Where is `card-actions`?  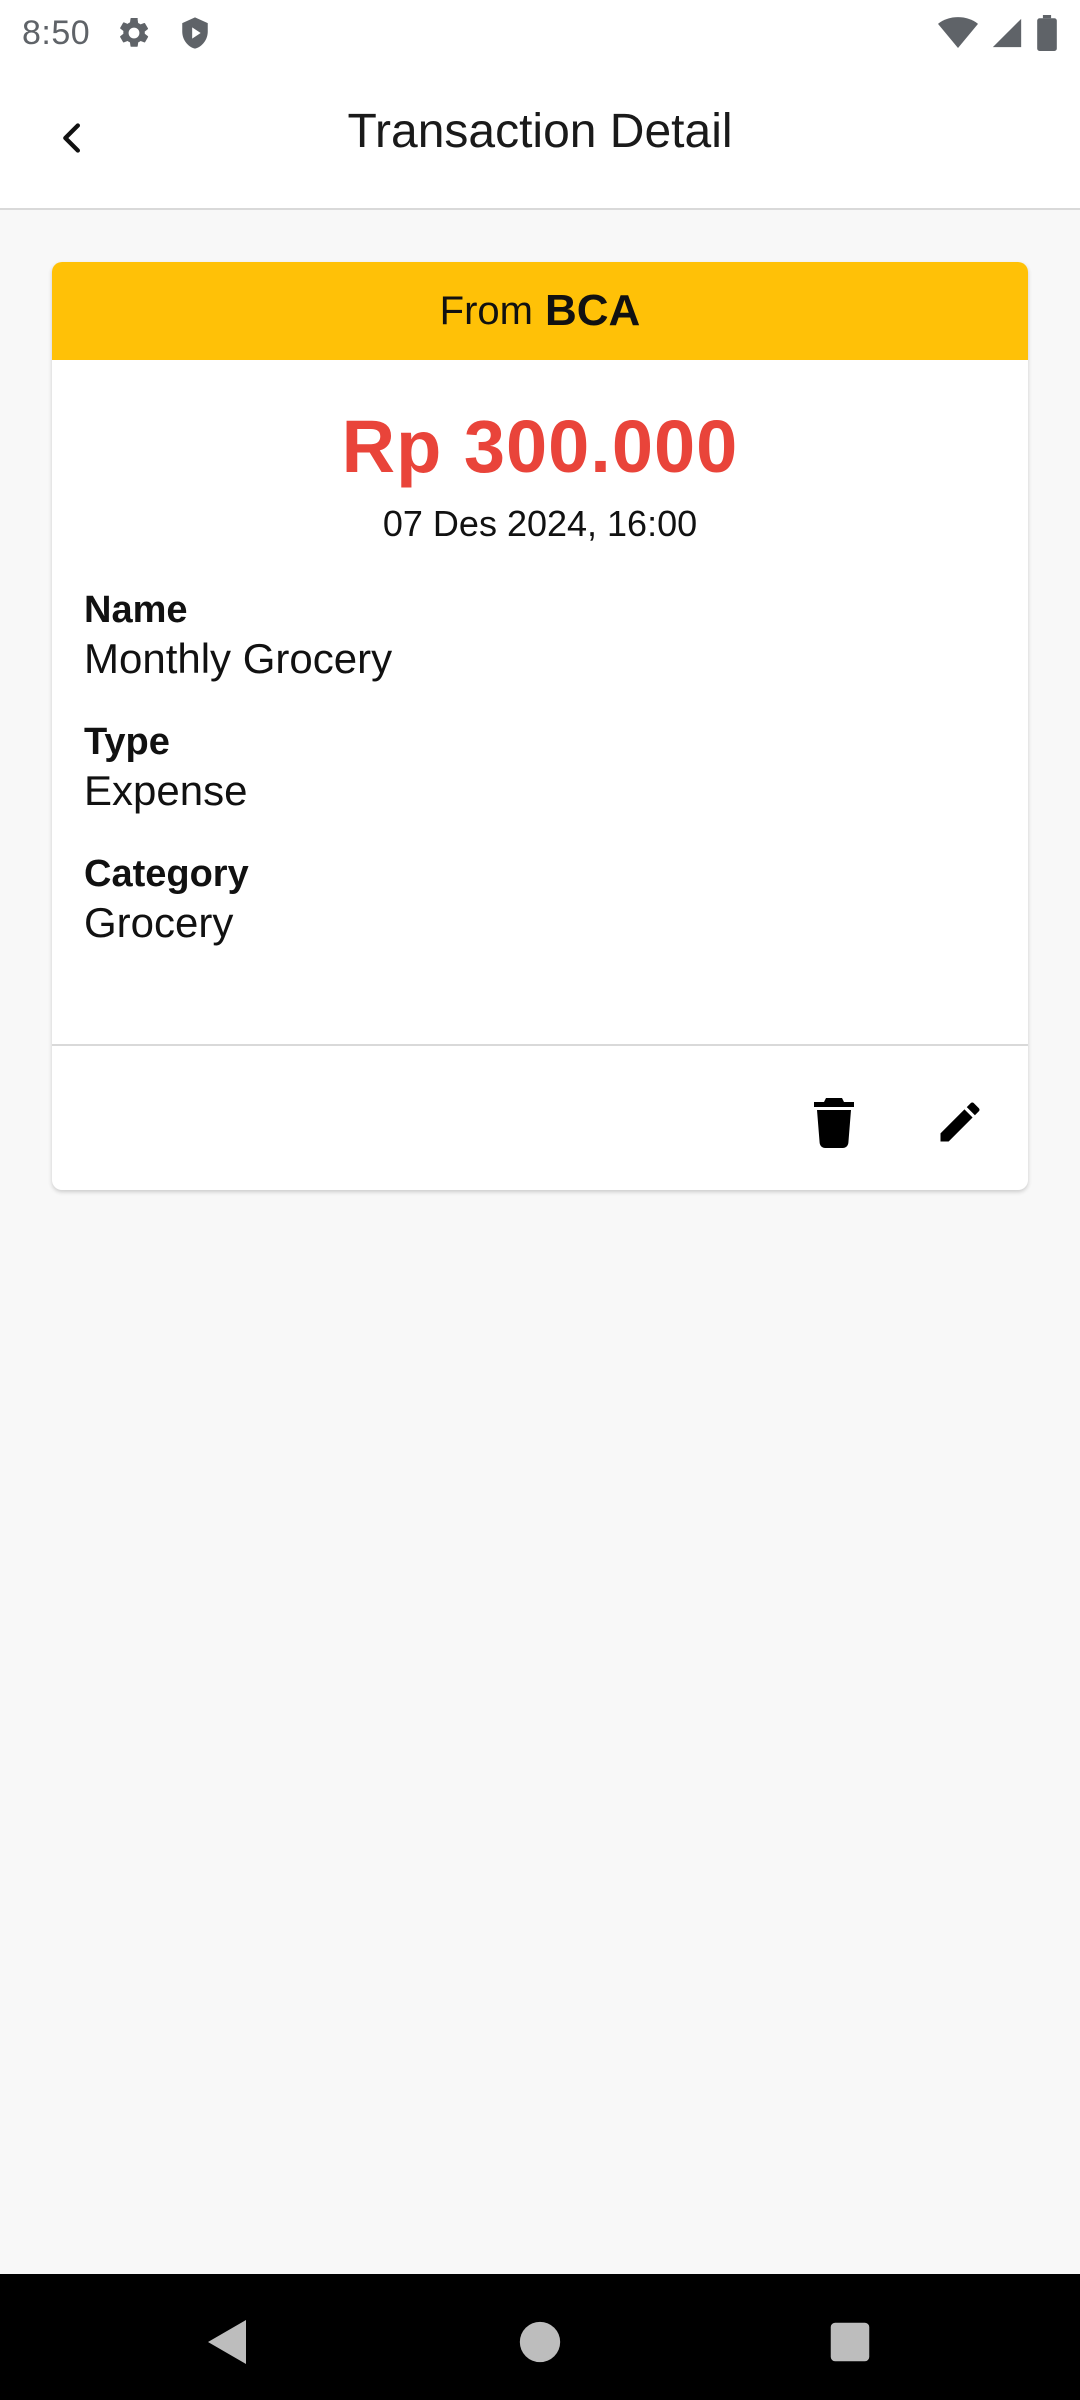 card-actions is located at coordinates (540, 1117).